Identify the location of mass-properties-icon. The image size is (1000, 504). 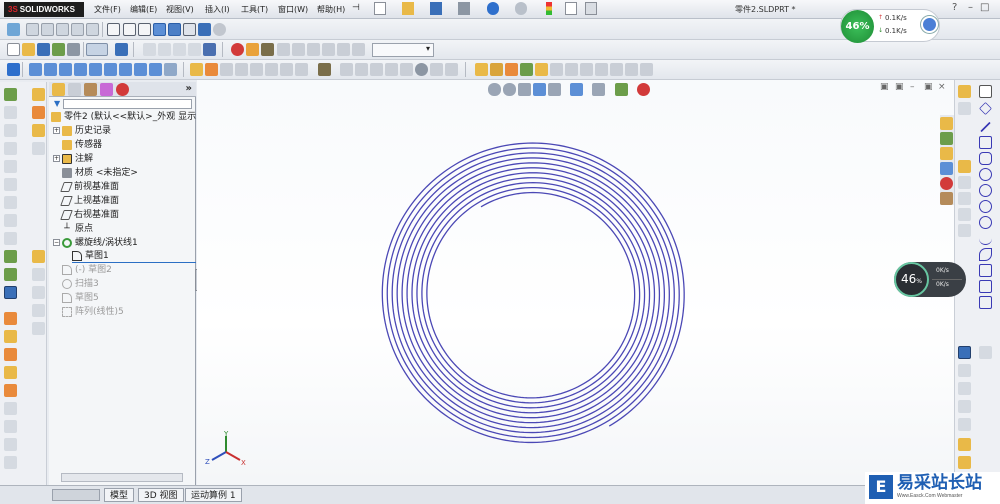
(556, 69).